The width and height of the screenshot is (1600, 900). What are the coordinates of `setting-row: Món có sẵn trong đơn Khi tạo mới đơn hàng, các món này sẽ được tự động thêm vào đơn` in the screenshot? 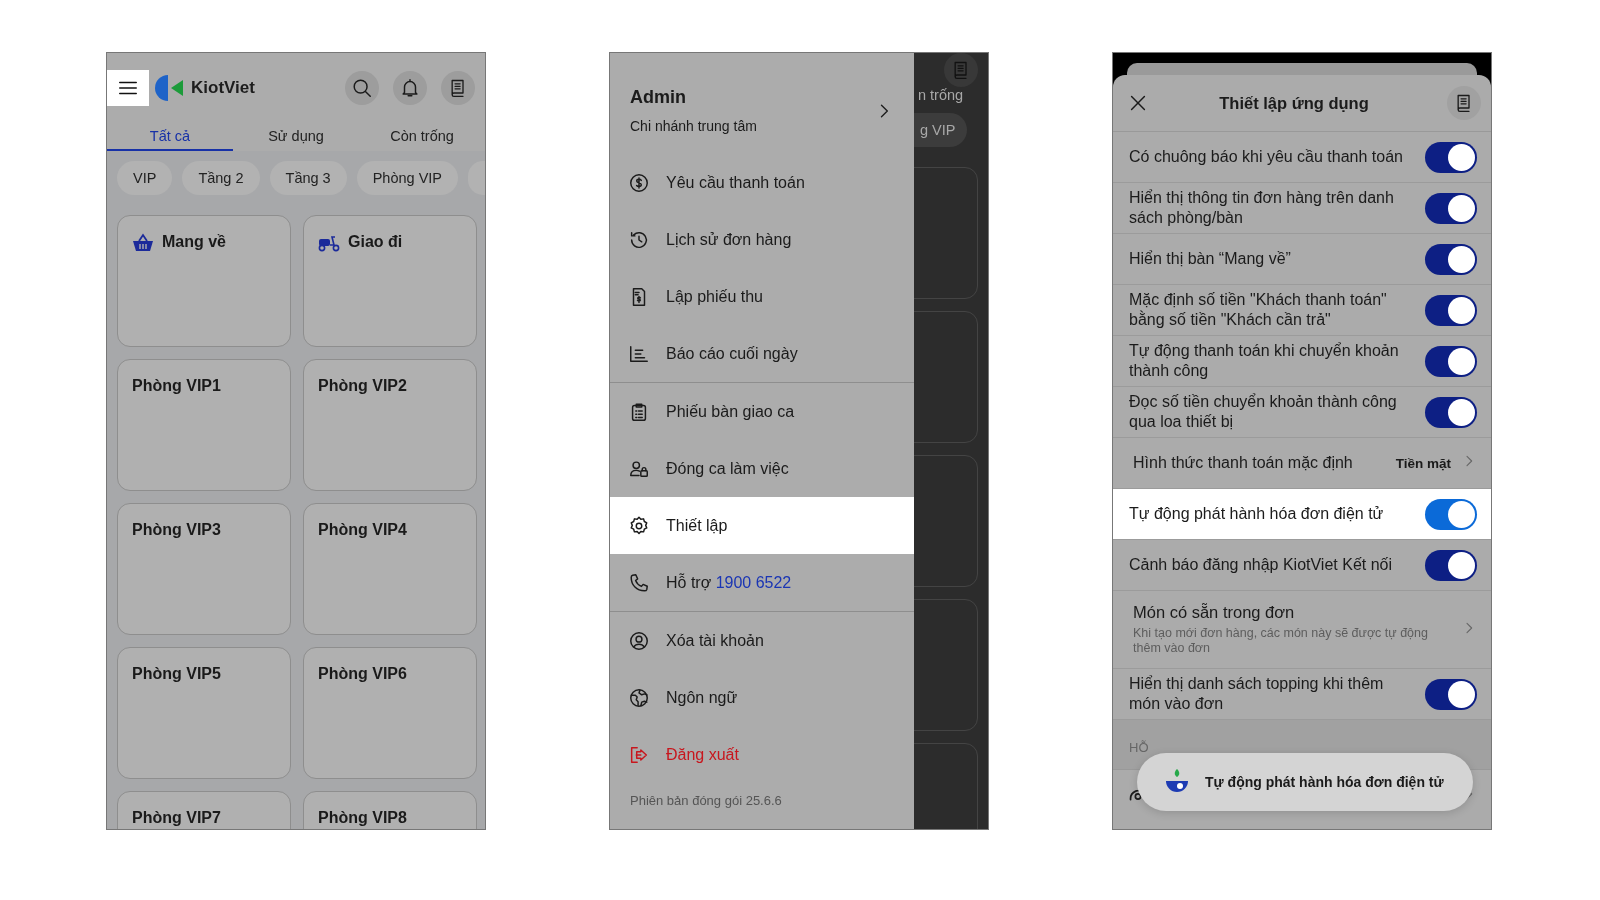 It's located at (1302, 630).